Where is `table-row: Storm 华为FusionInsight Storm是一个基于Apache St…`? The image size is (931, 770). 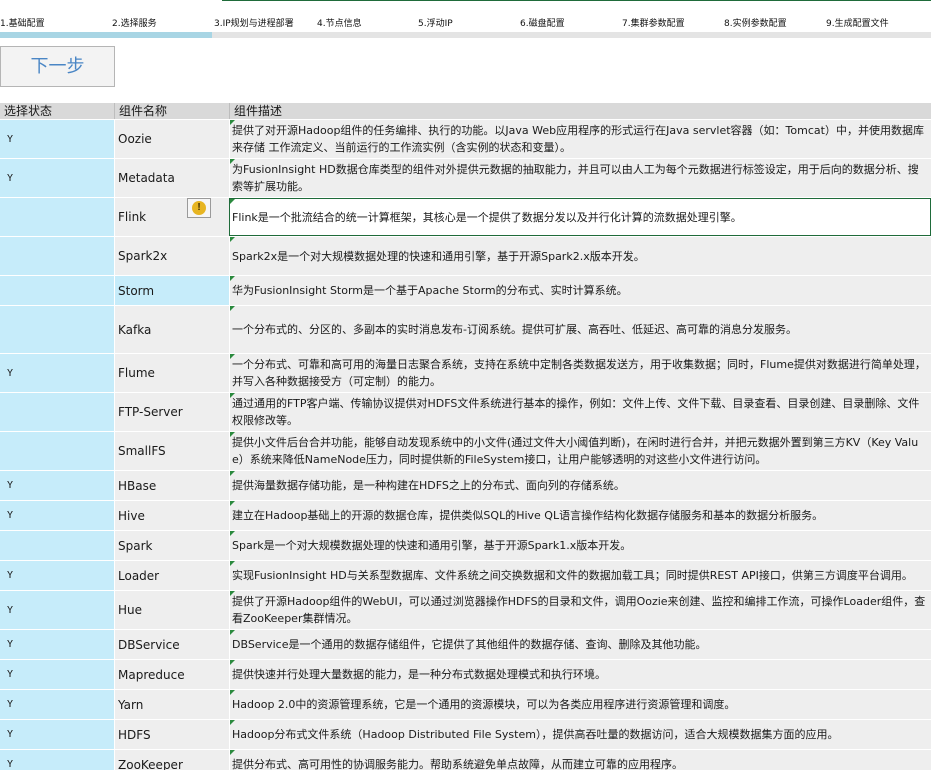
table-row: Storm 华为FusionInsight Storm是一个基于Apache St… is located at coordinates (465, 291).